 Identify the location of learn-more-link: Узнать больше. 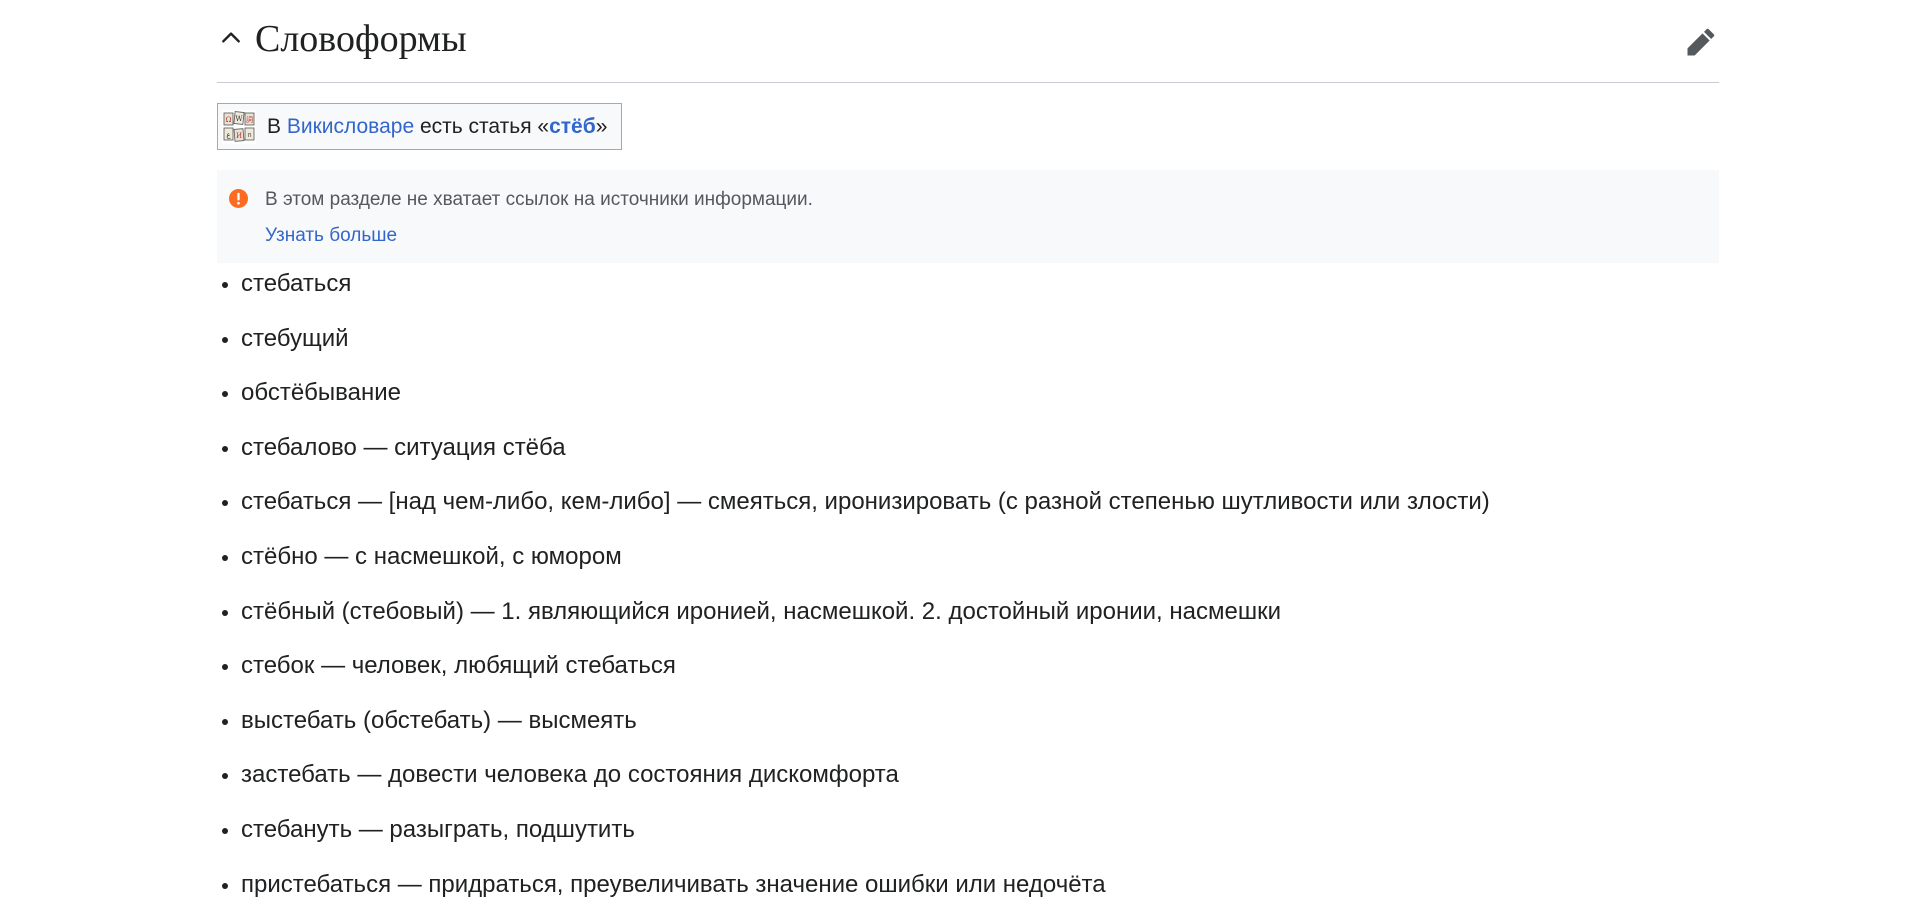
(331, 236).